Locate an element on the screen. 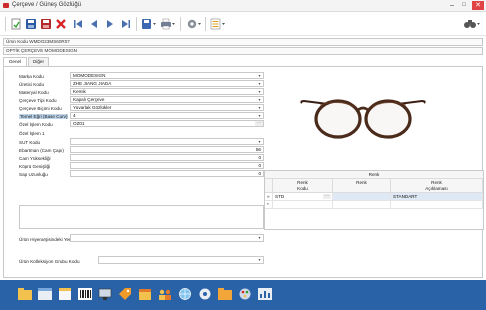 The image size is (486, 310). close-button: ✕ is located at coordinates (478, 5).